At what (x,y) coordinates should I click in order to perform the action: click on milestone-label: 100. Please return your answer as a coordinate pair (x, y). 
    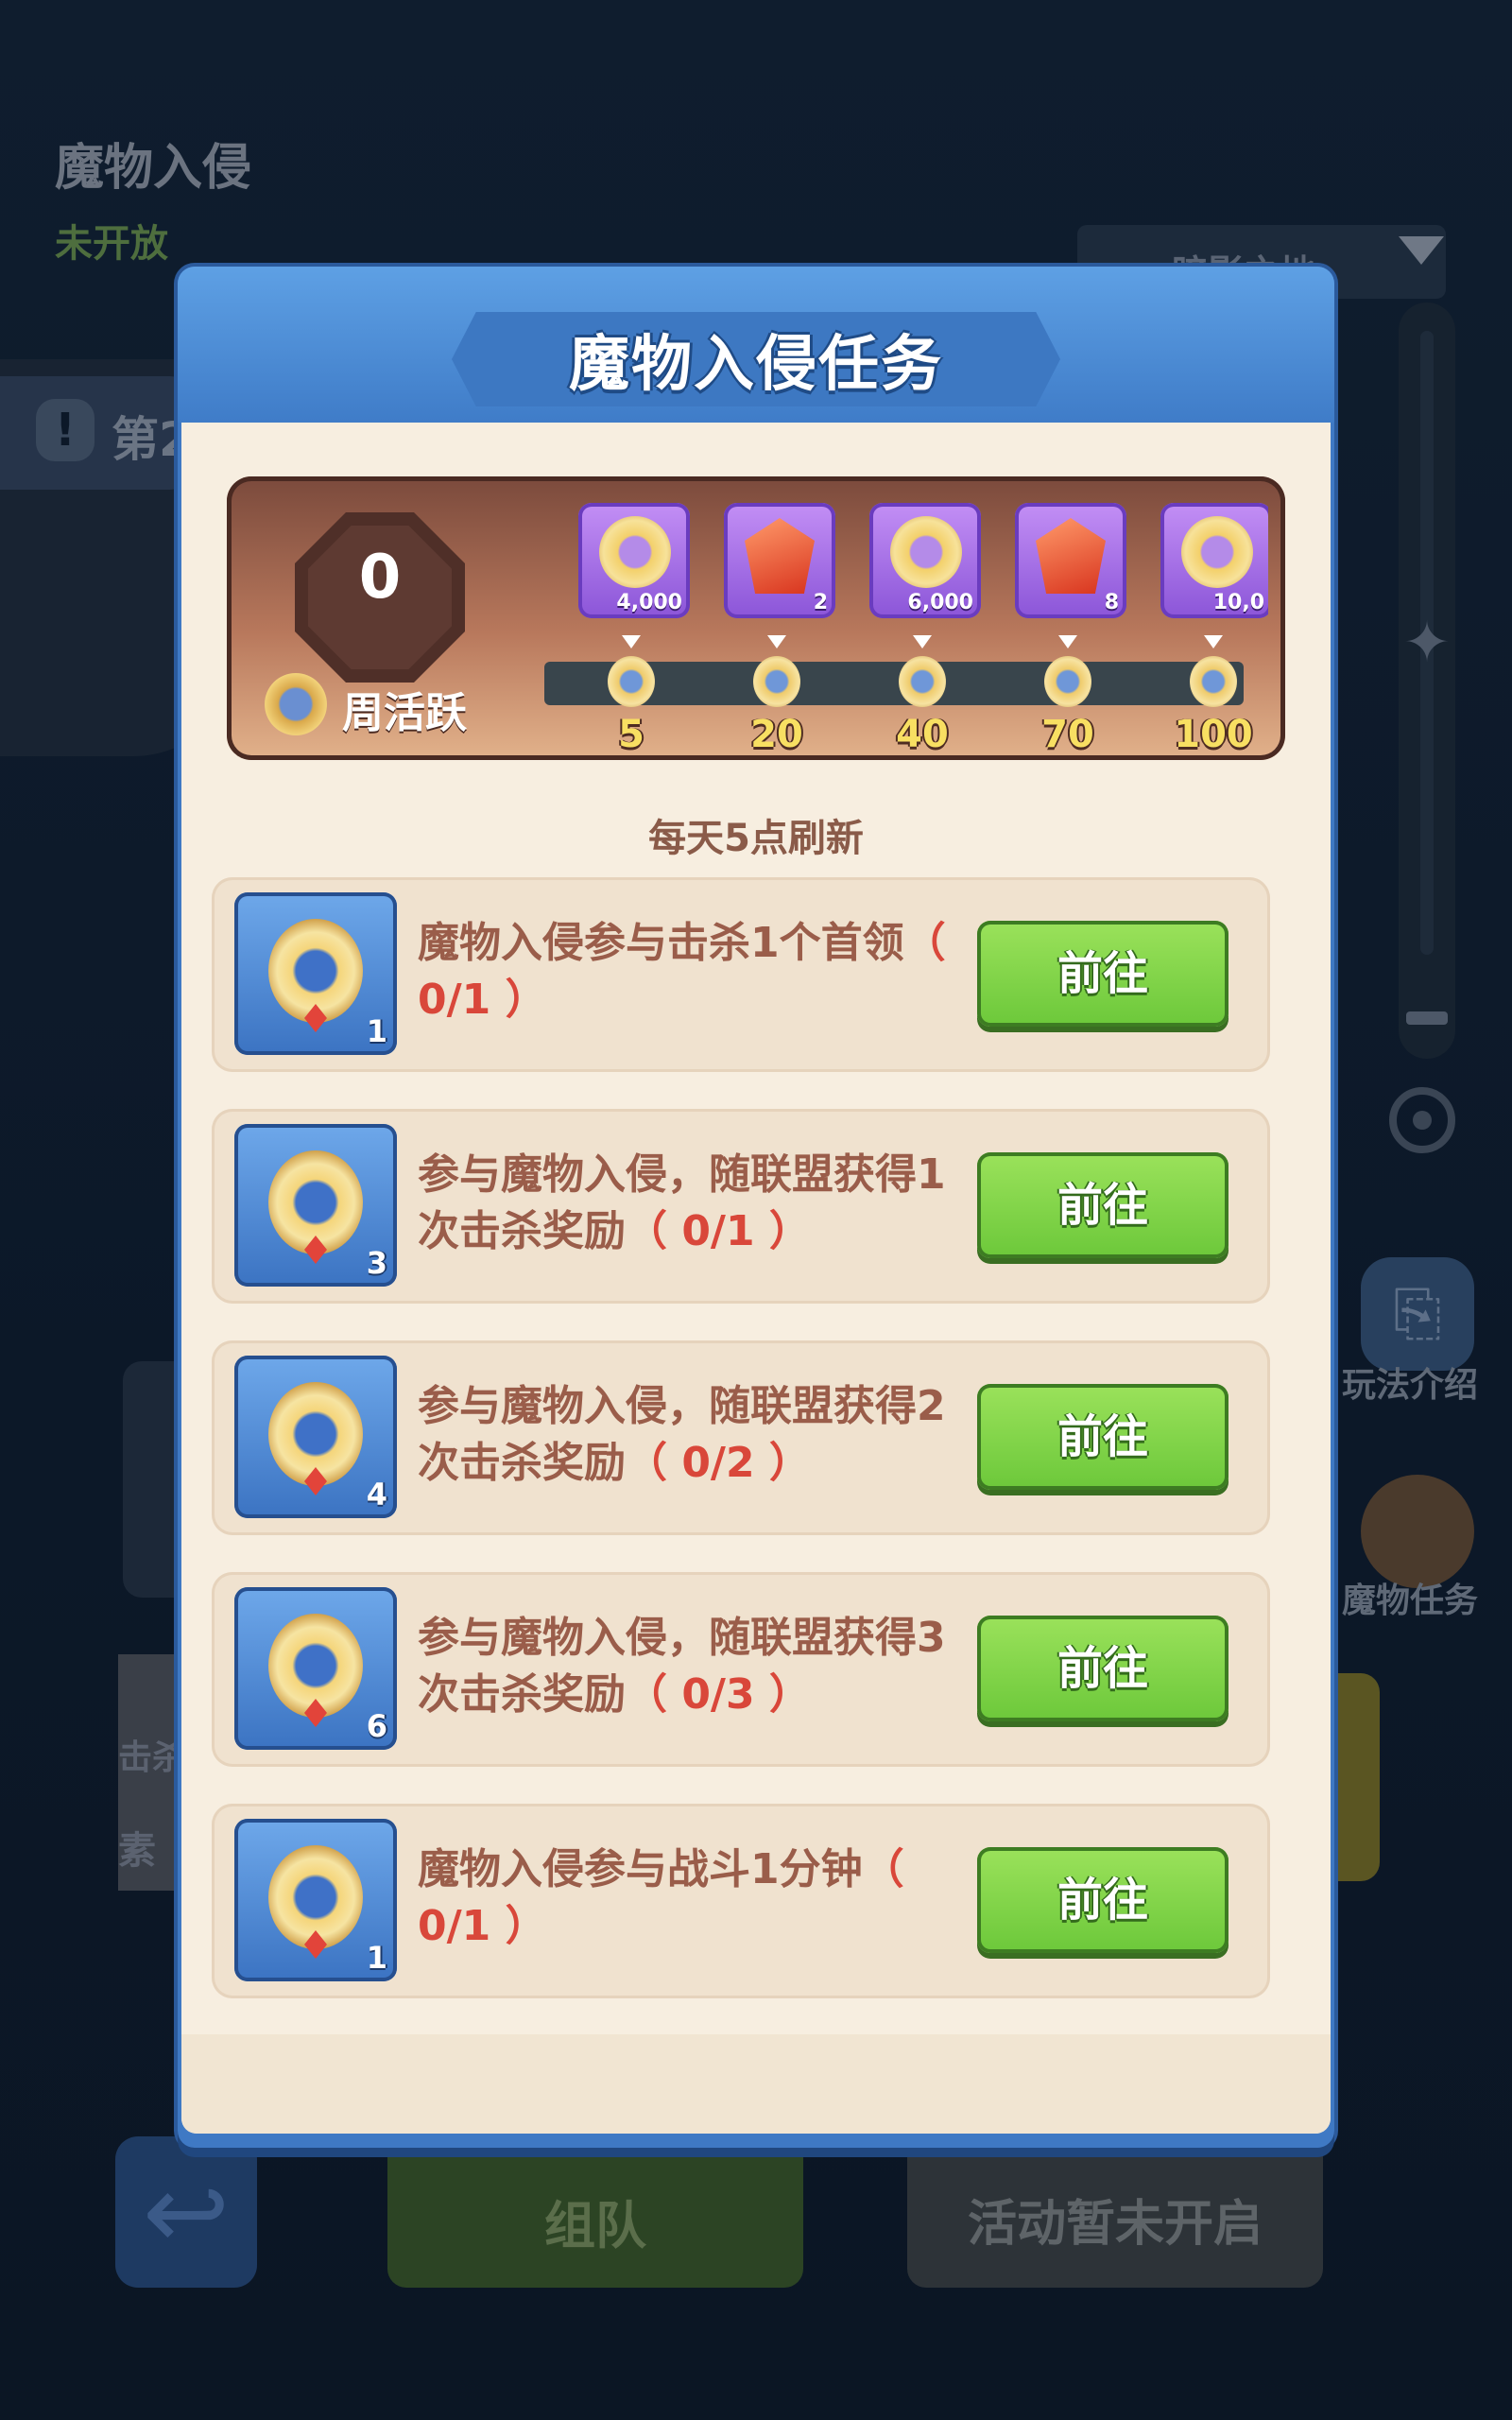
    Looking at the image, I should click on (1213, 735).